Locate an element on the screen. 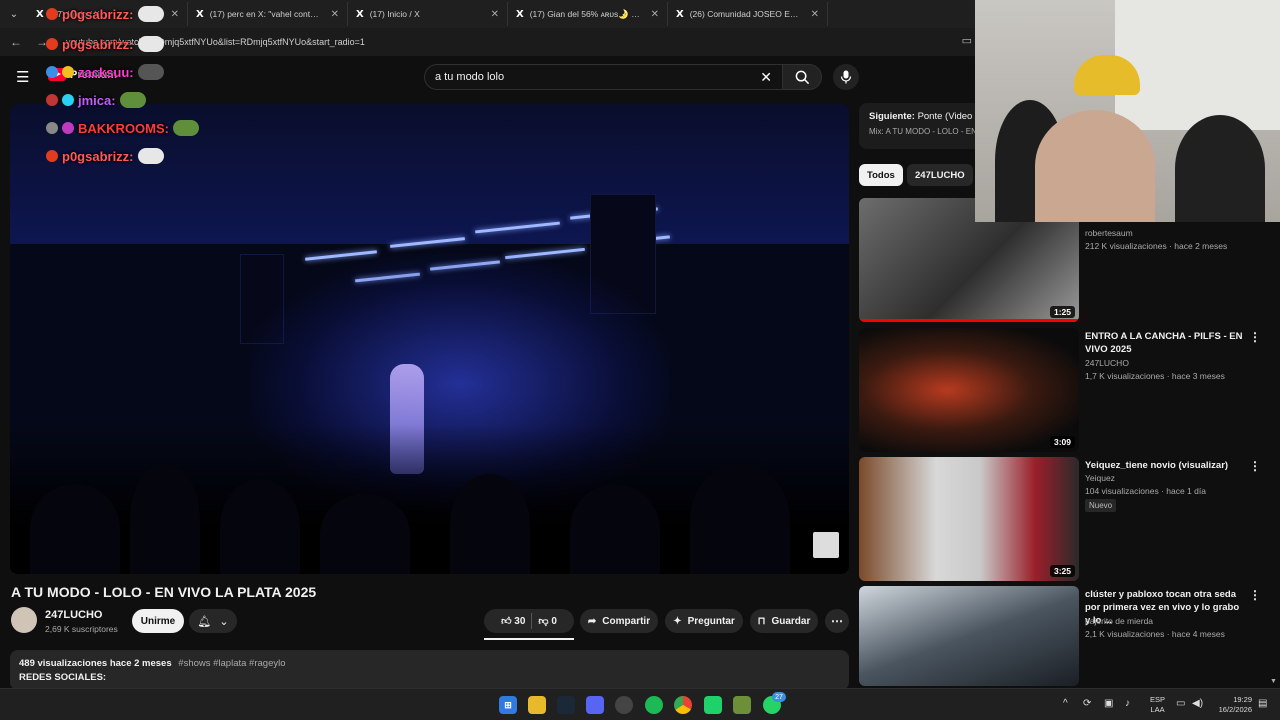  divider is located at coordinates (532, 621).